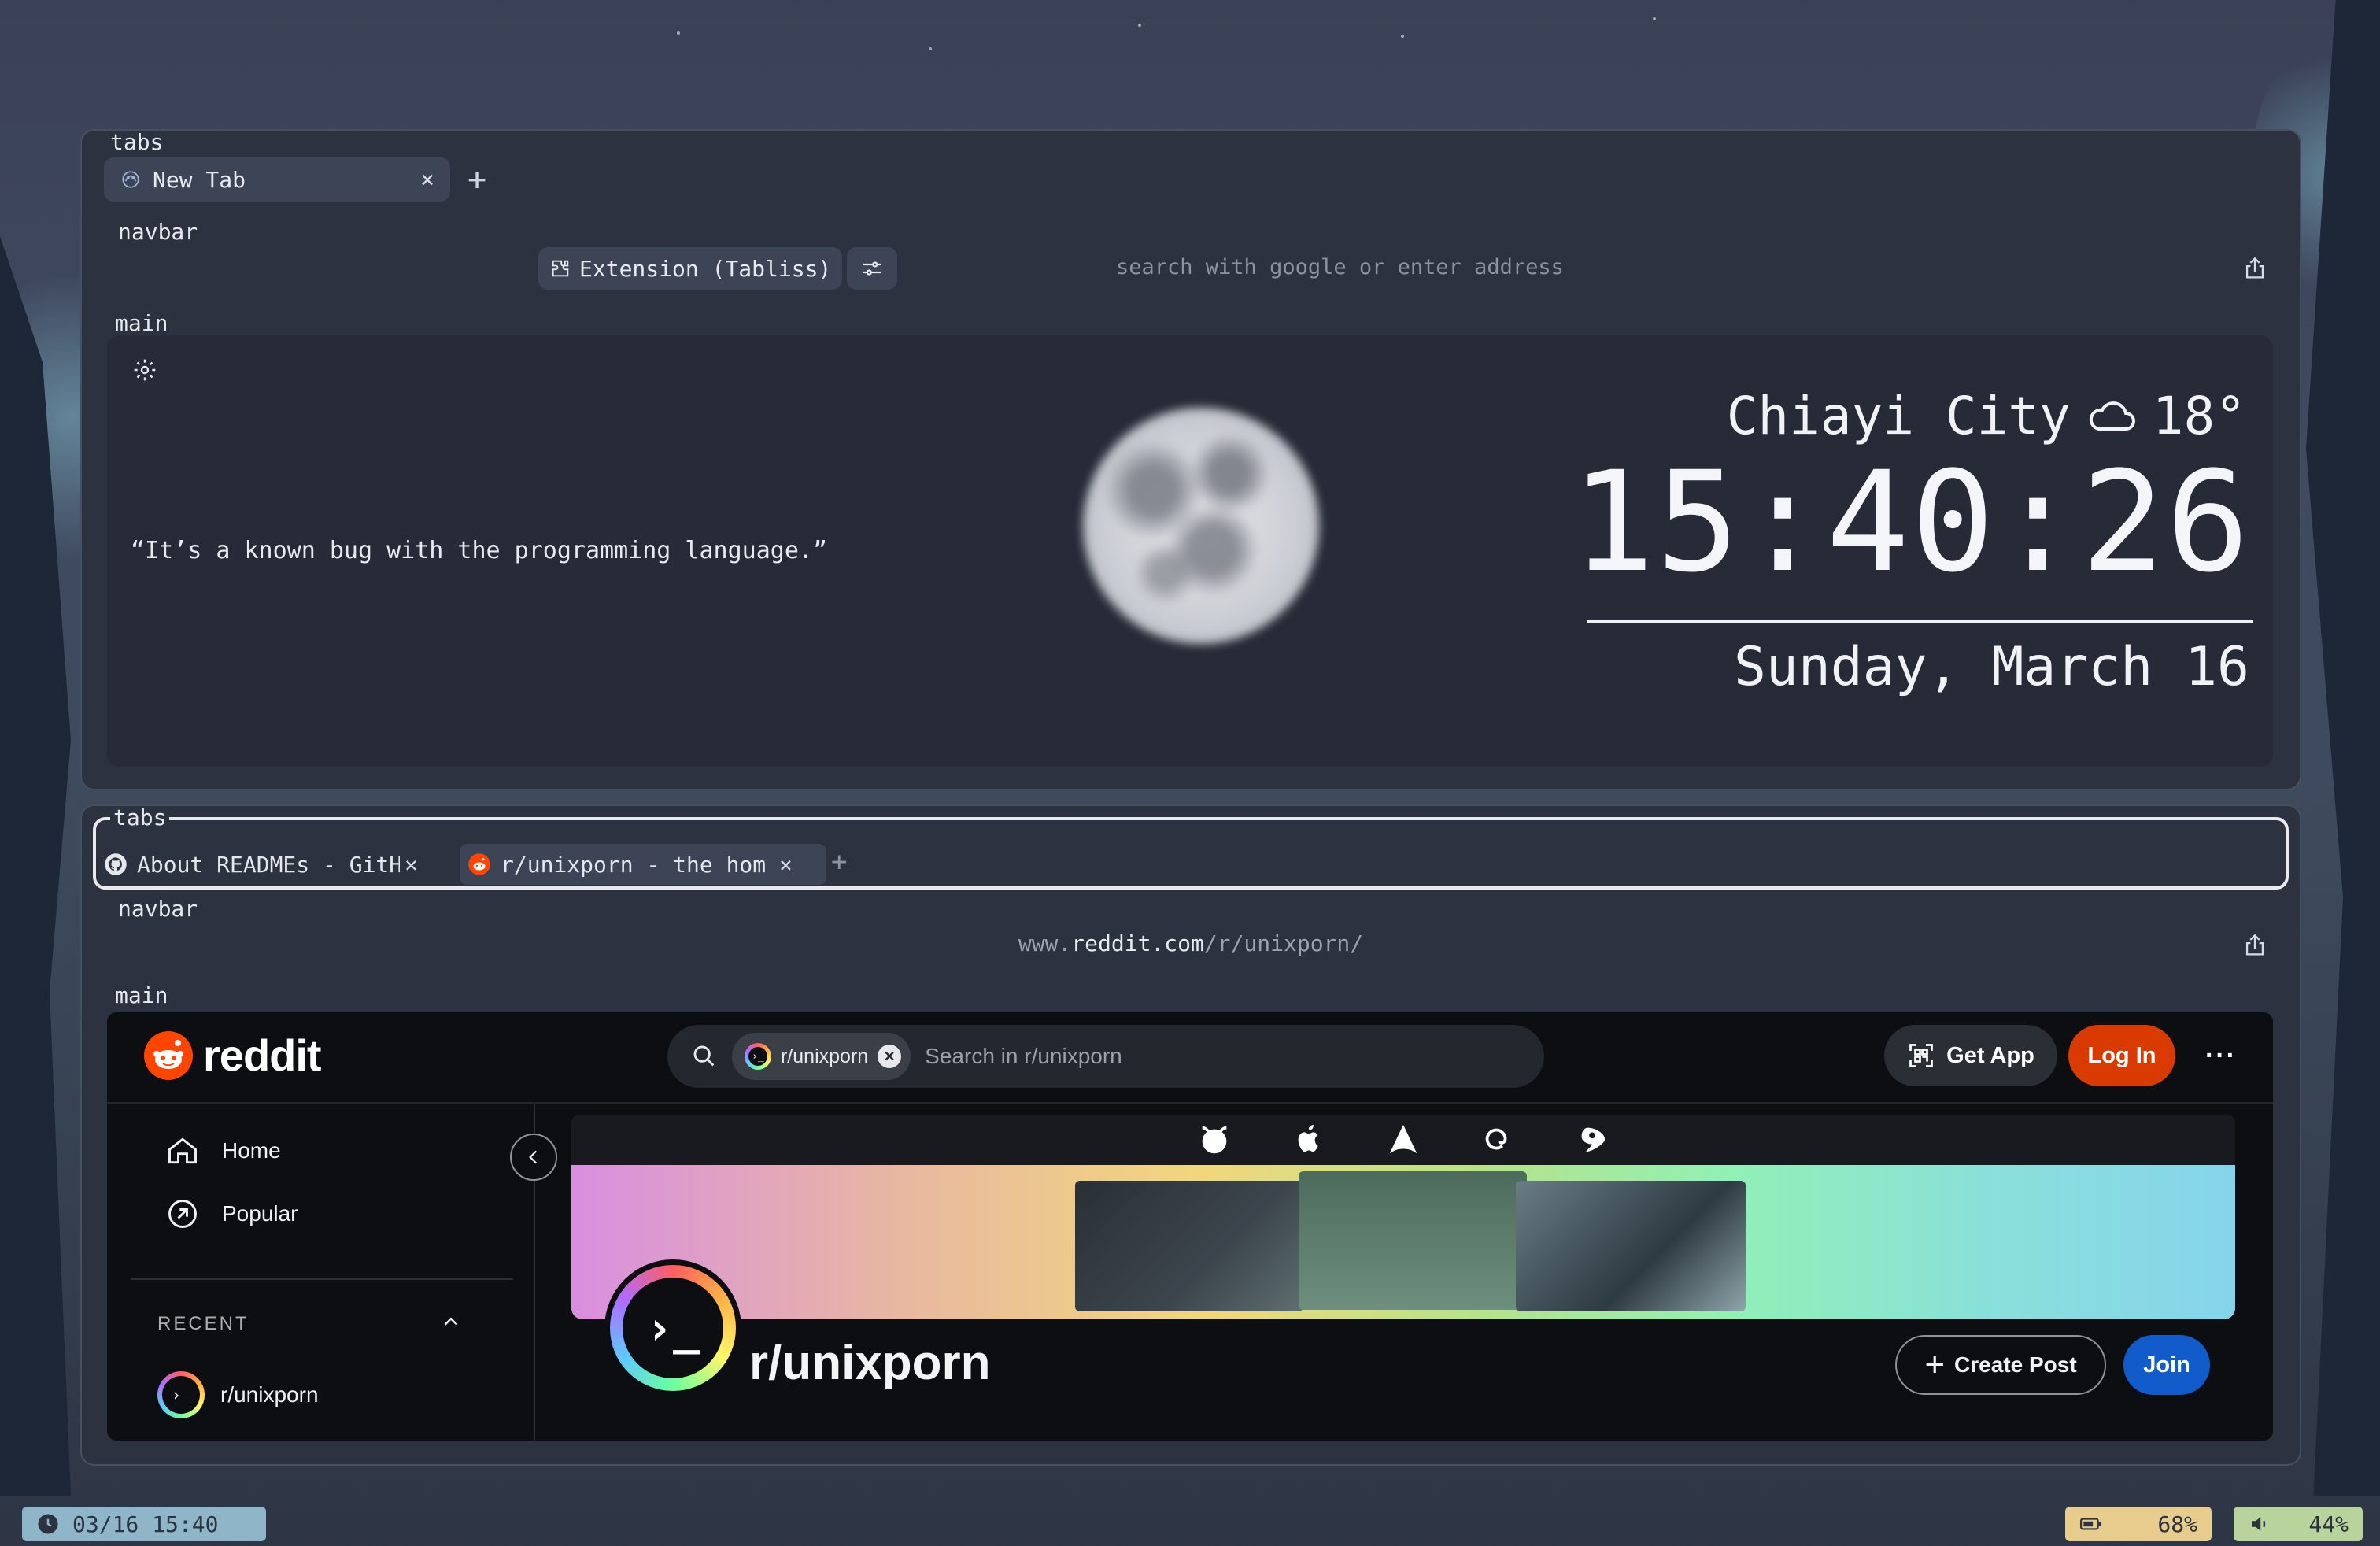 This screenshot has width=2380, height=1546. What do you see at coordinates (116, 864) in the screenshot?
I see `github-icon` at bounding box center [116, 864].